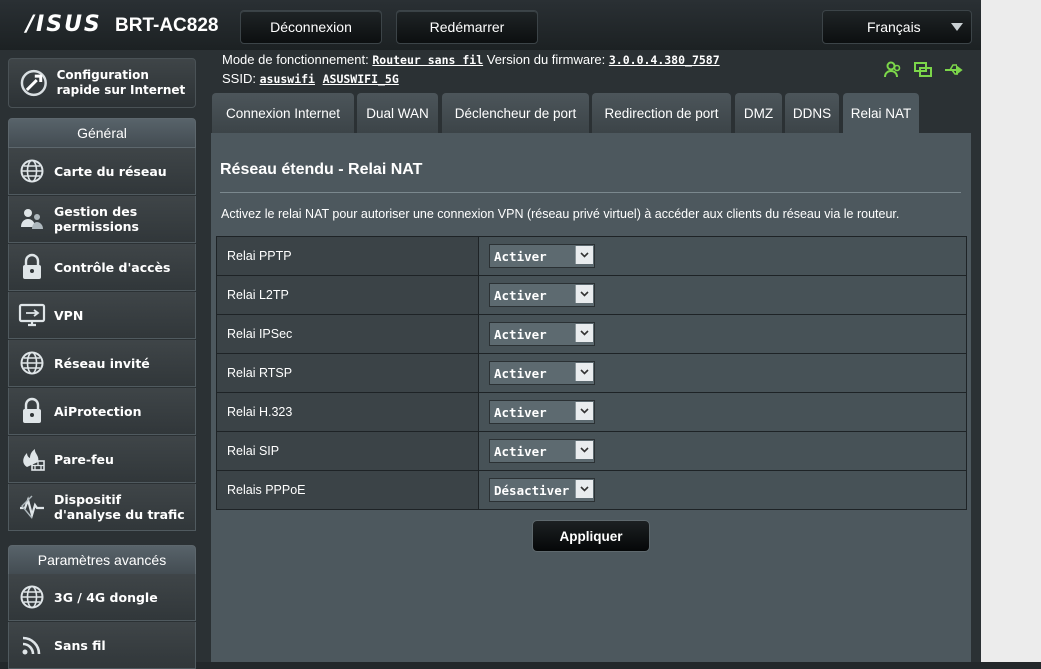  Describe the element at coordinates (515, 113) in the screenshot. I see `tab-declencheur-de-port: Déclencheur de port` at that location.